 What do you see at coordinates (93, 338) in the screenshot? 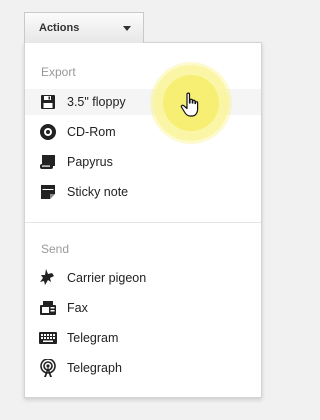
I see `menu-item-label: Telegram` at bounding box center [93, 338].